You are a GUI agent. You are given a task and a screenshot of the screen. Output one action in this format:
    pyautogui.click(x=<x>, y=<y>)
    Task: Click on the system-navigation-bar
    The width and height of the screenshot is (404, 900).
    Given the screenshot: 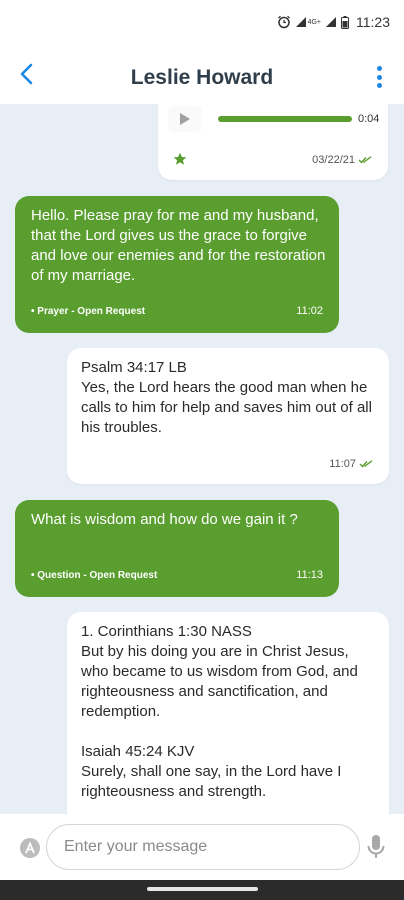 What is the action you would take?
    pyautogui.click(x=202, y=890)
    